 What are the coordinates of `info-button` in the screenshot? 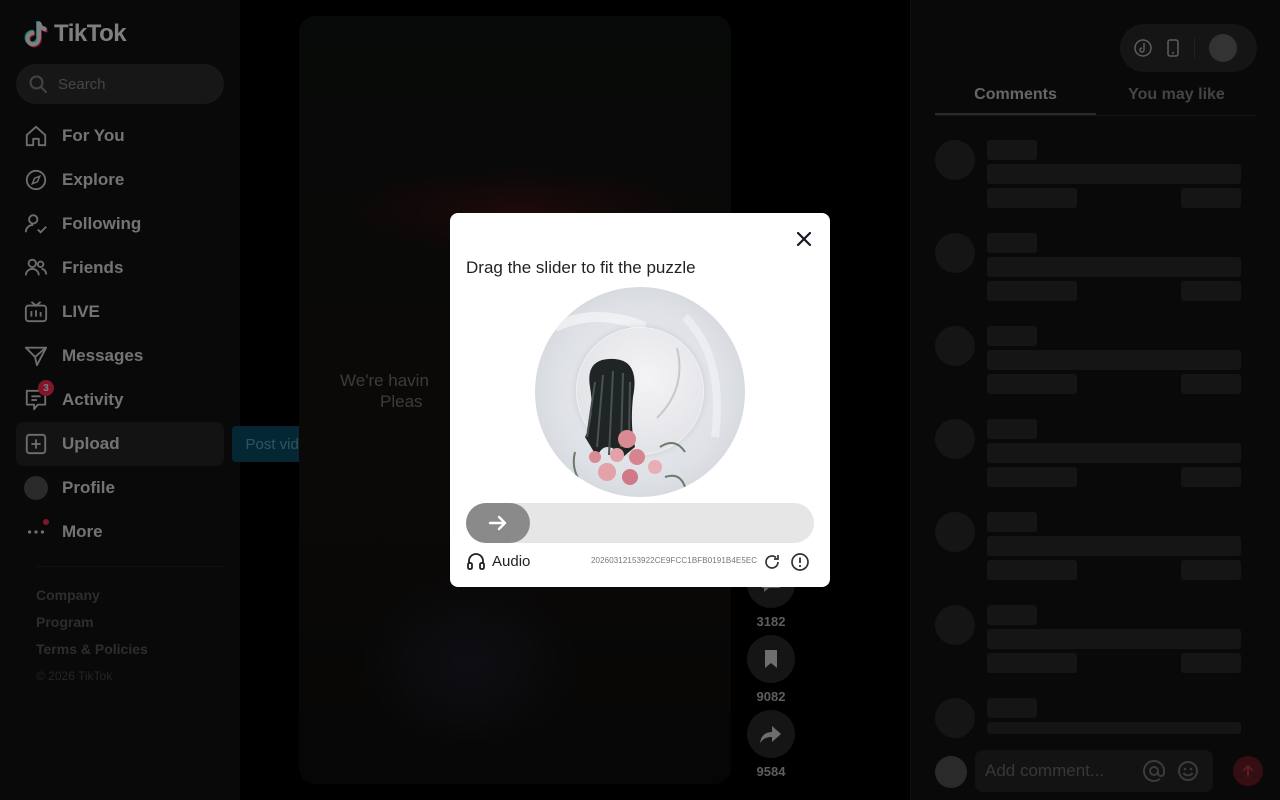 It's located at (800, 562).